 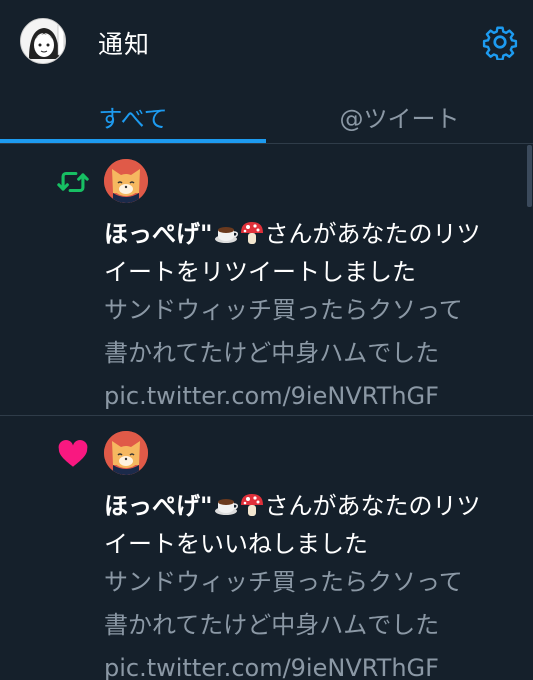 What do you see at coordinates (124, 44) in the screenshot?
I see `page-title: 通知` at bounding box center [124, 44].